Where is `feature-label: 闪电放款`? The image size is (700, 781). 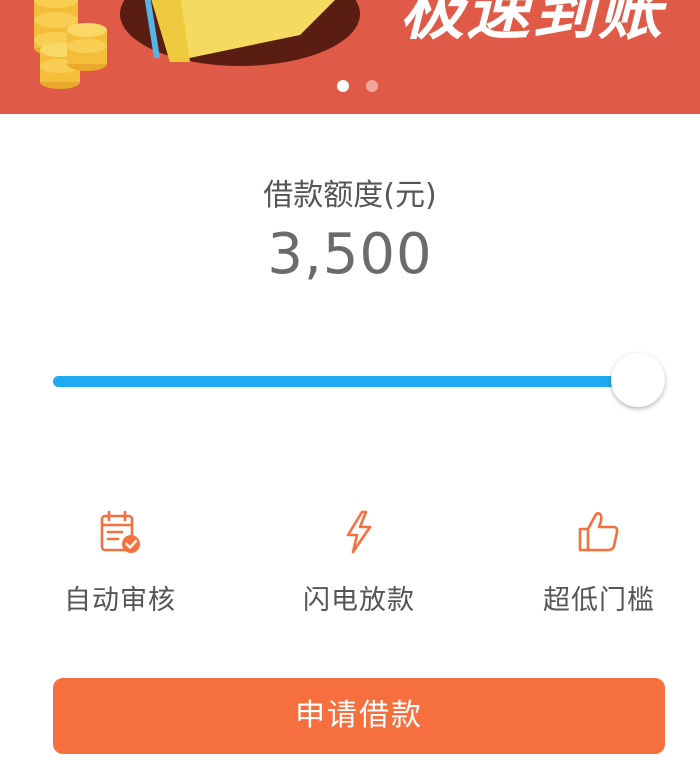
feature-label: 闪电放款 is located at coordinates (359, 600).